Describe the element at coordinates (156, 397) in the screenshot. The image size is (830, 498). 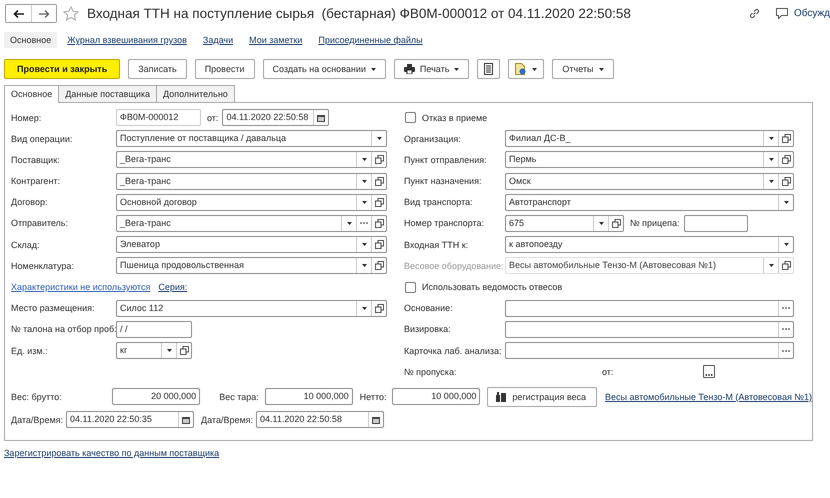
I see `input-field: 20 000,000` at that location.